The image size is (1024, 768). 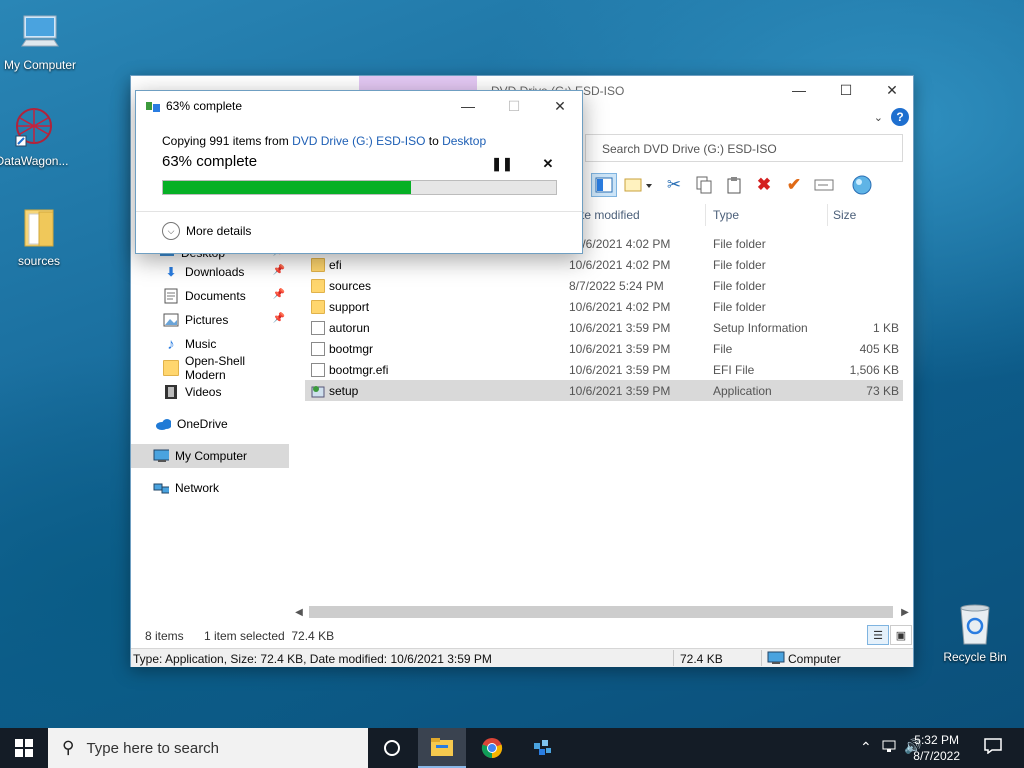 I want to click on column-size: Size, so click(x=844, y=215).